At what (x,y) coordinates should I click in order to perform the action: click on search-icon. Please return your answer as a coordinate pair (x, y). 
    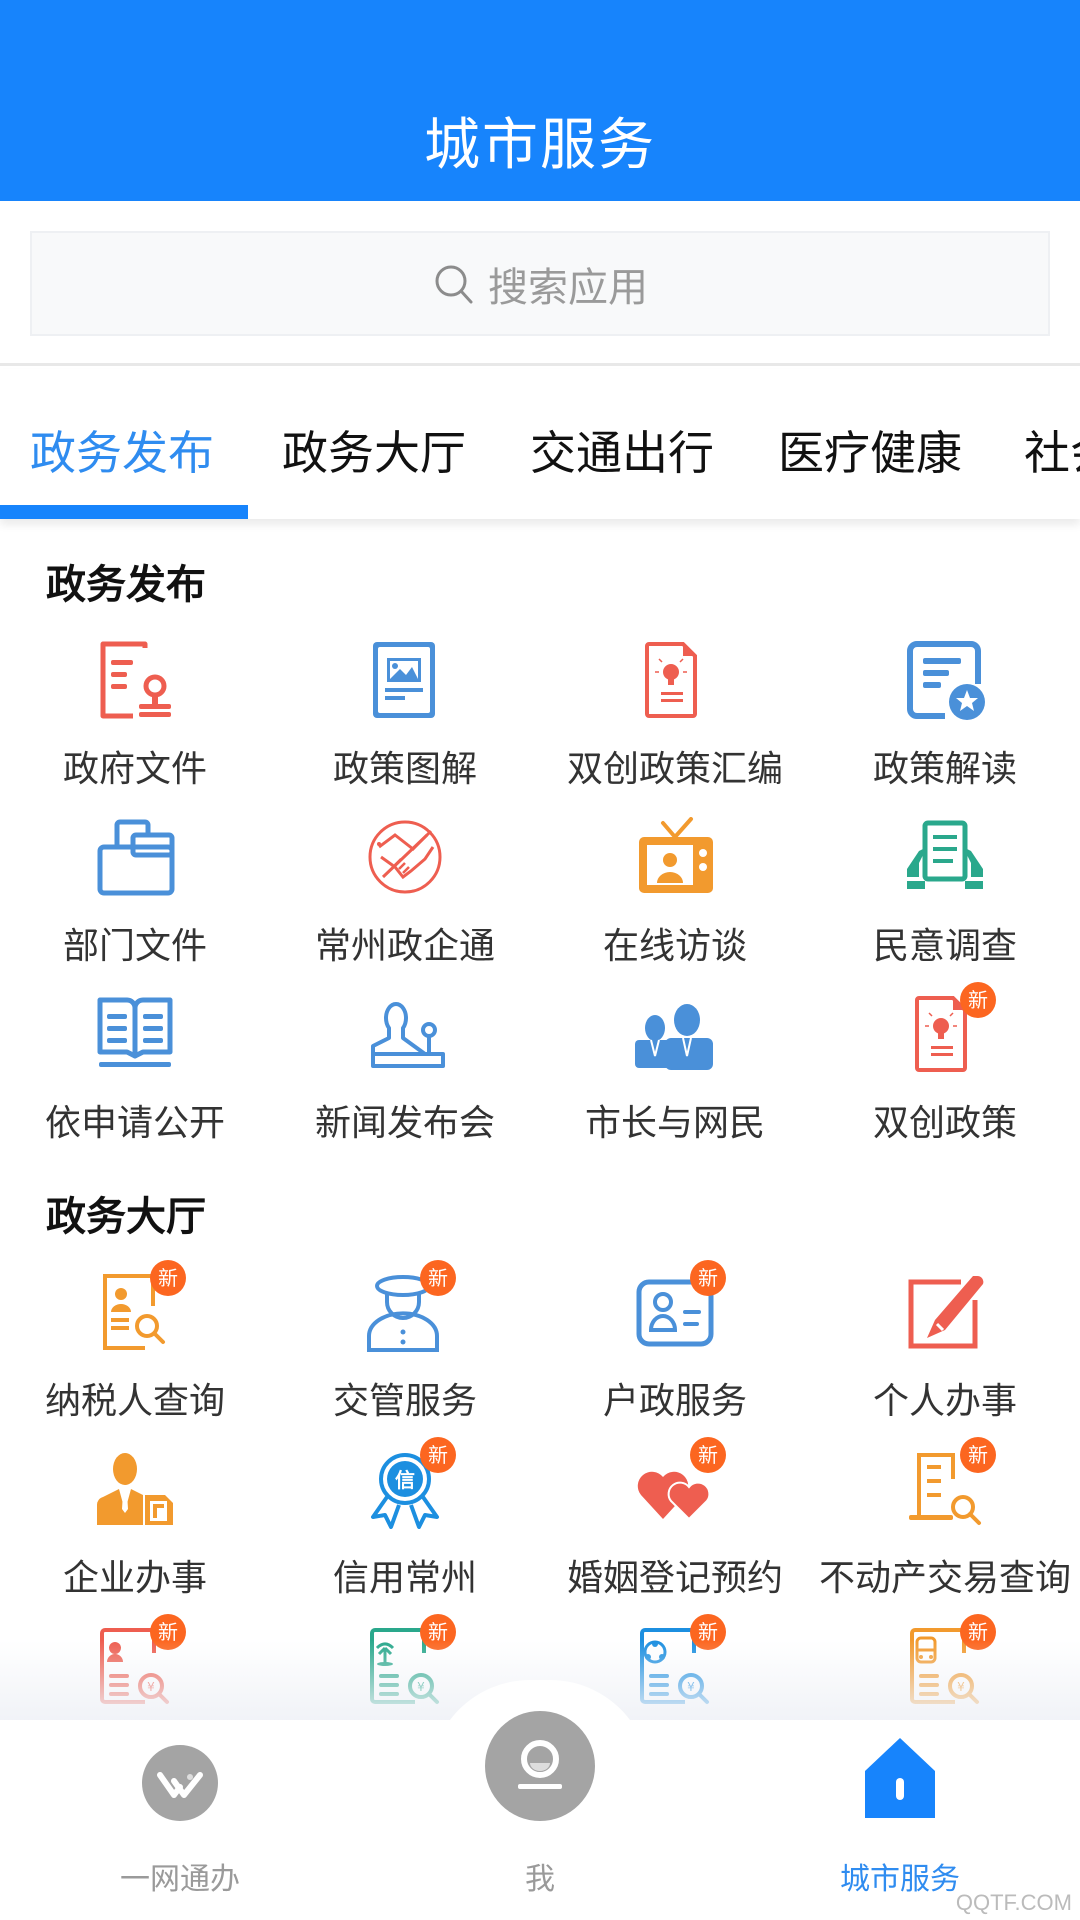
    Looking at the image, I should click on (454, 284).